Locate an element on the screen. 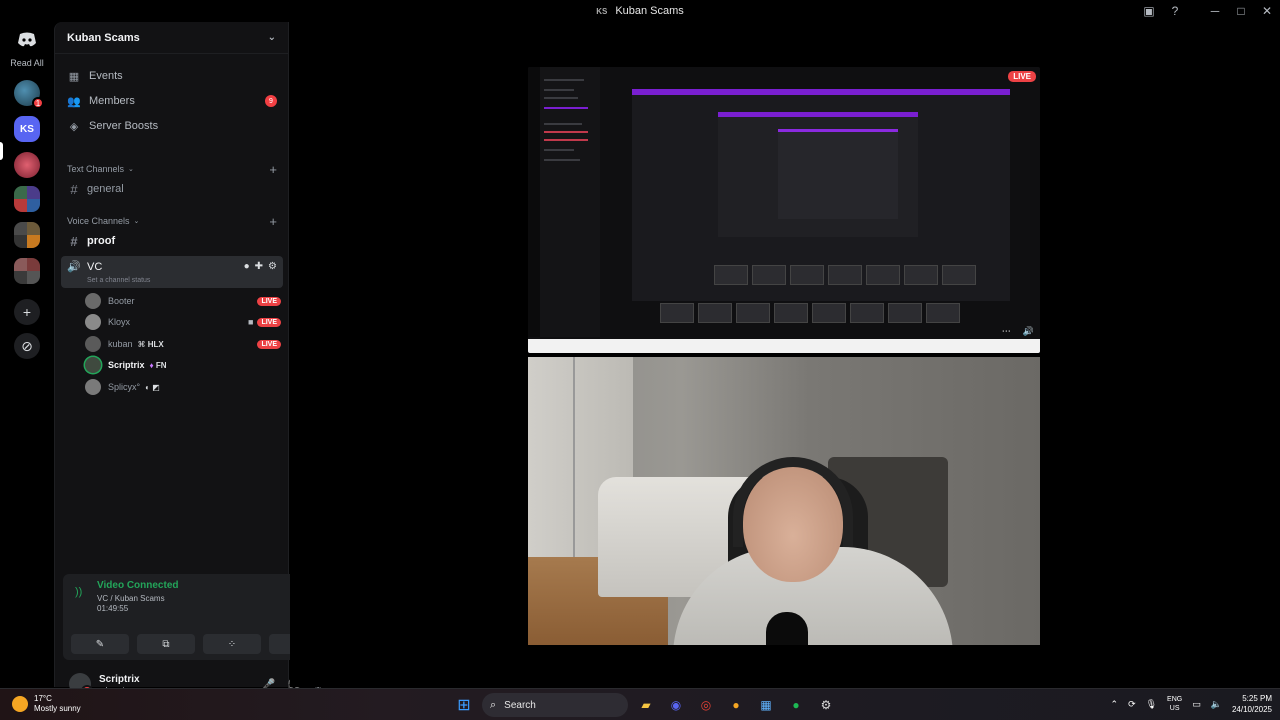  spotify-icon: ● is located at coordinates (796, 705).